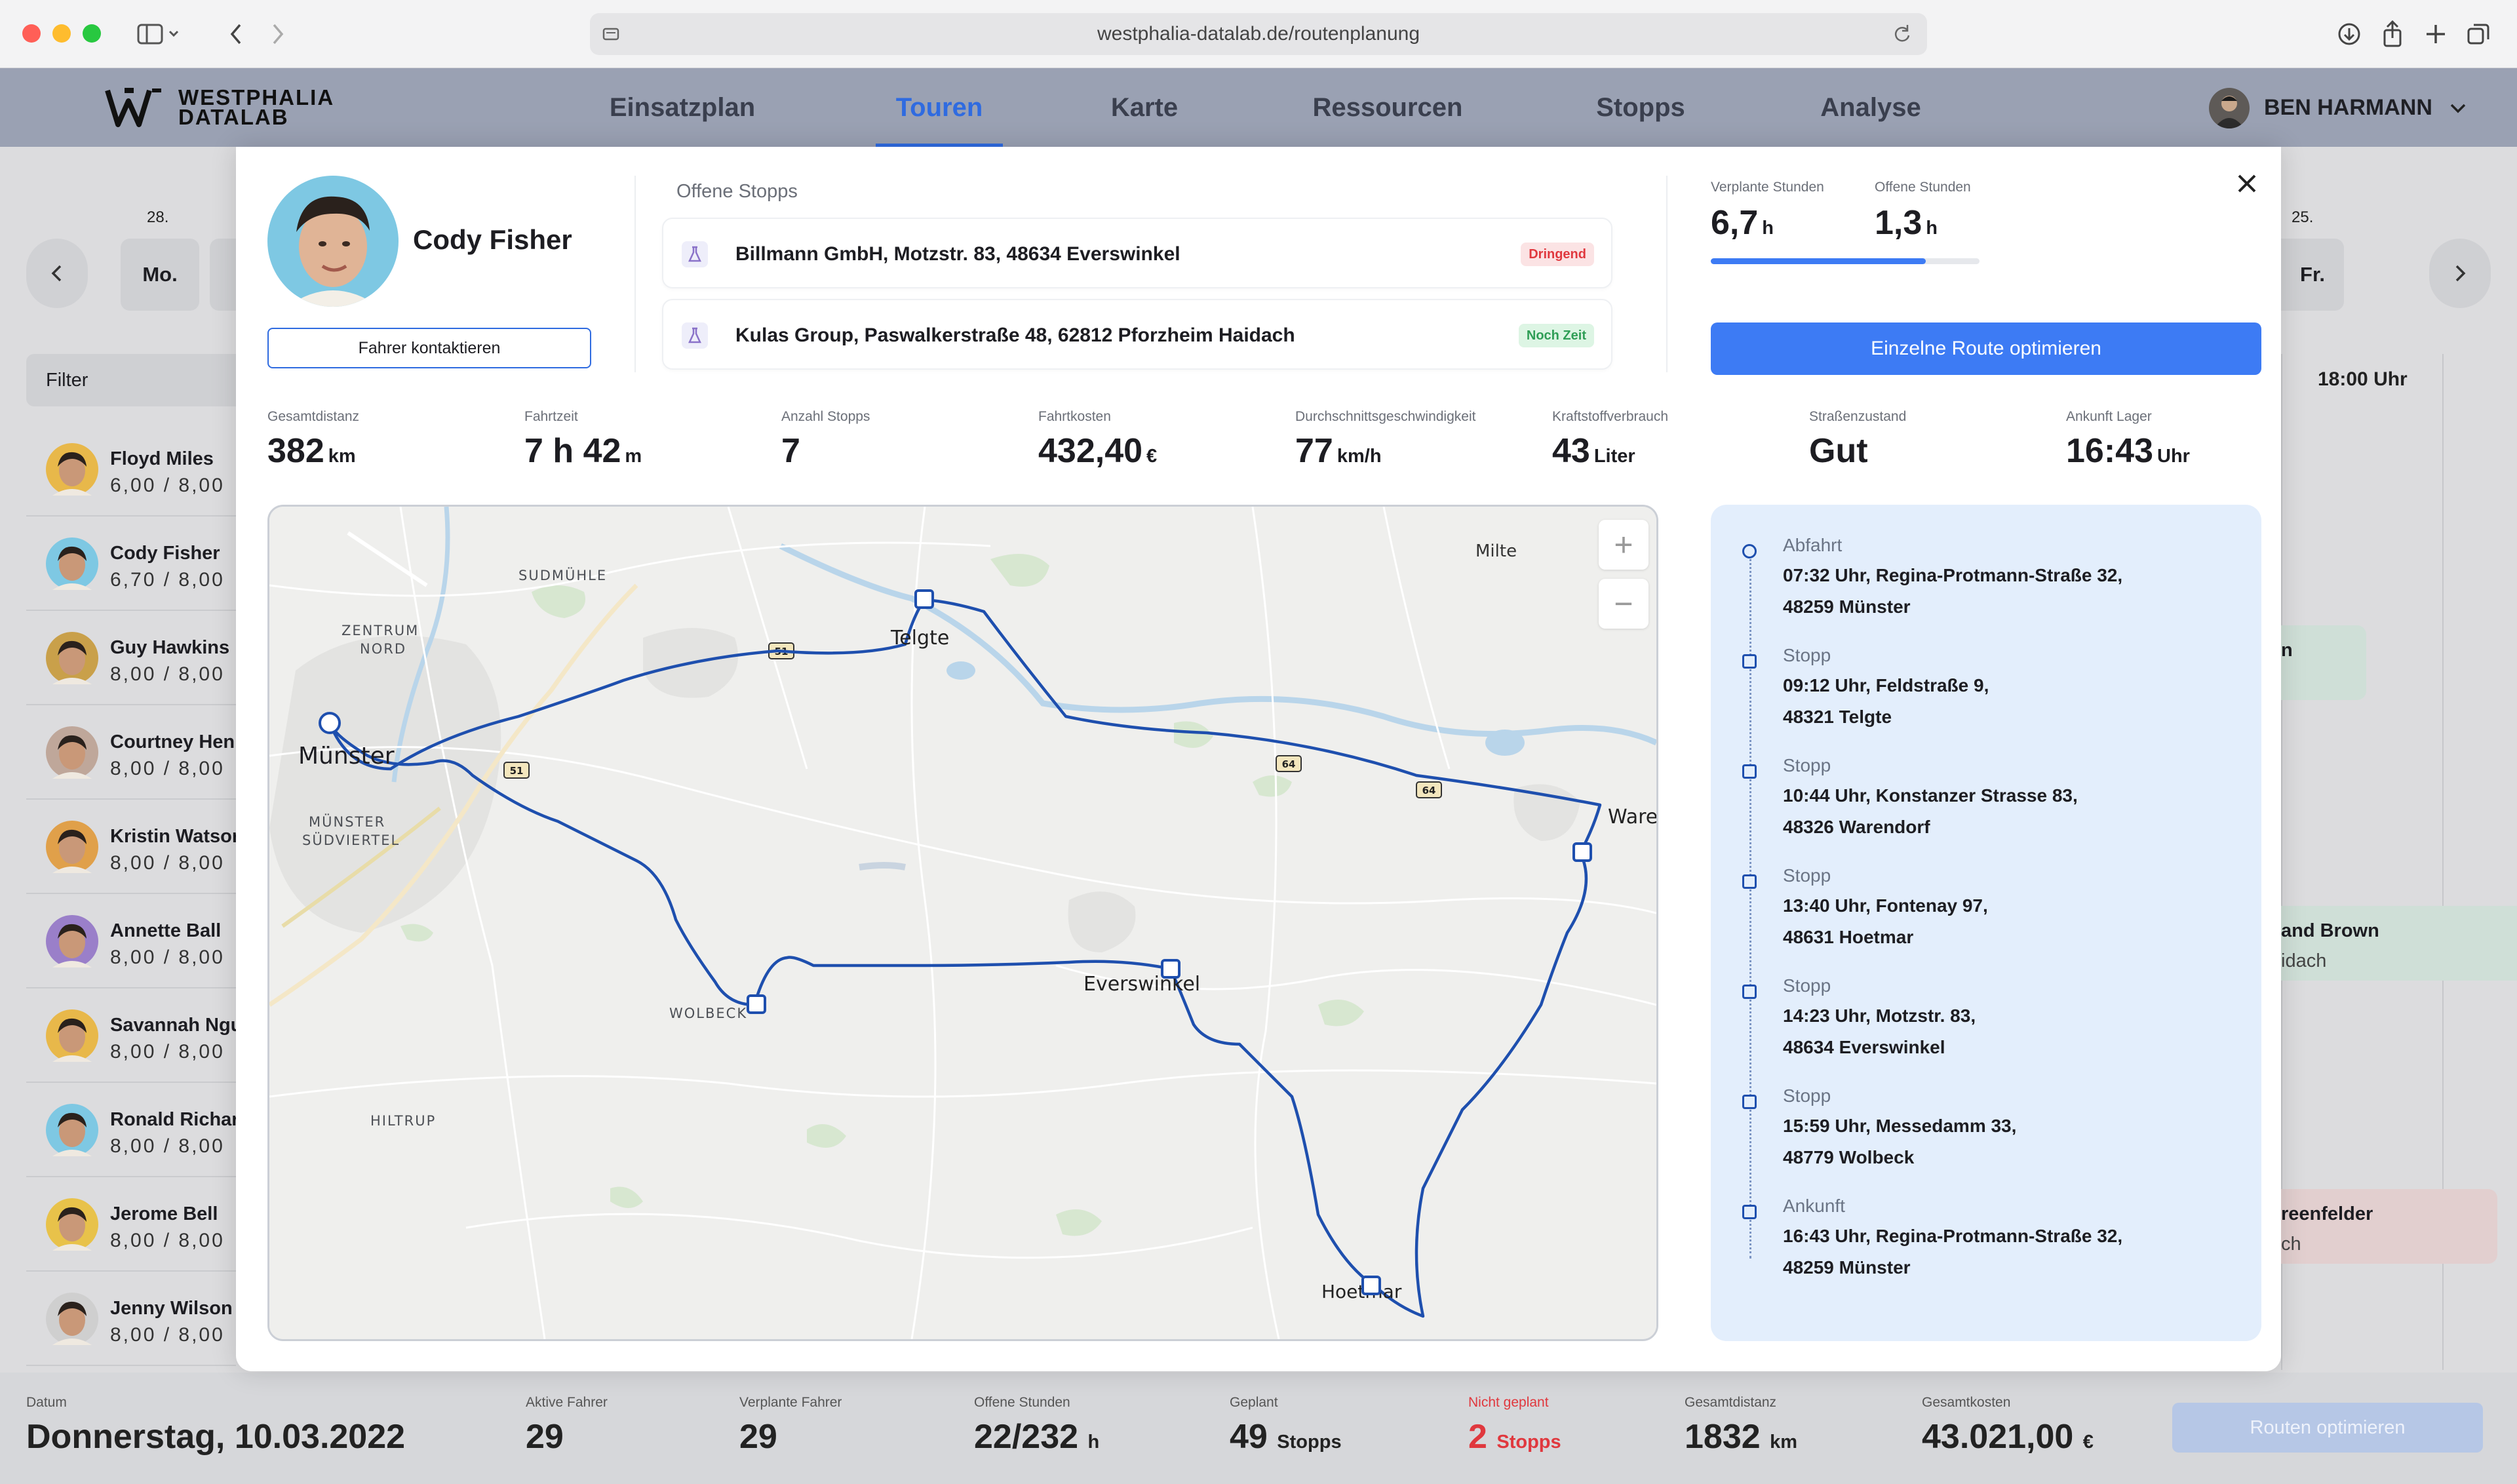  What do you see at coordinates (134, 1036) in the screenshot?
I see `driver-row: Savannah Ngu 8,00 / 8,00` at bounding box center [134, 1036].